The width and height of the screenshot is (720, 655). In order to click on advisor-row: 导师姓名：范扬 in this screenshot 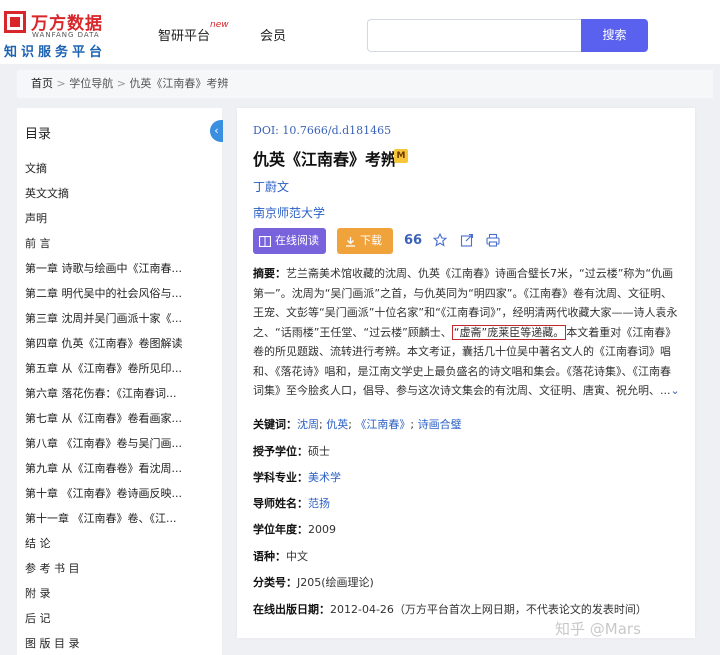, I will do `click(291, 503)`.